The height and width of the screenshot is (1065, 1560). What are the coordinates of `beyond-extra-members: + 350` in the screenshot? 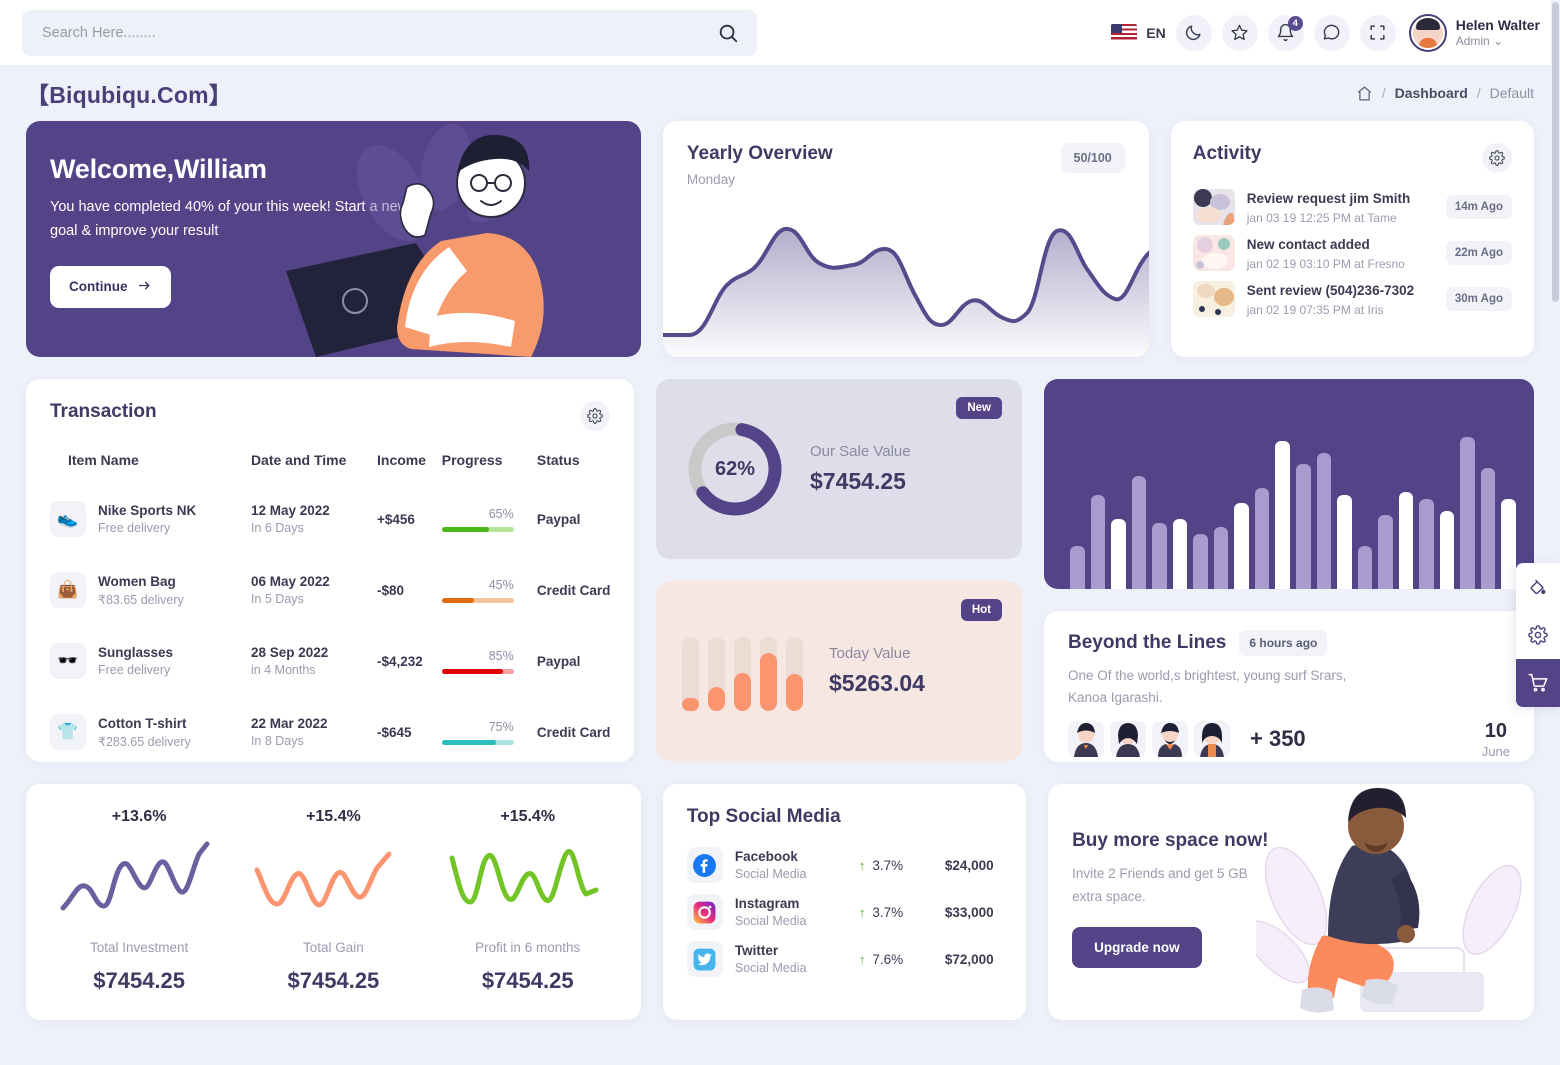 It's located at (1278, 739).